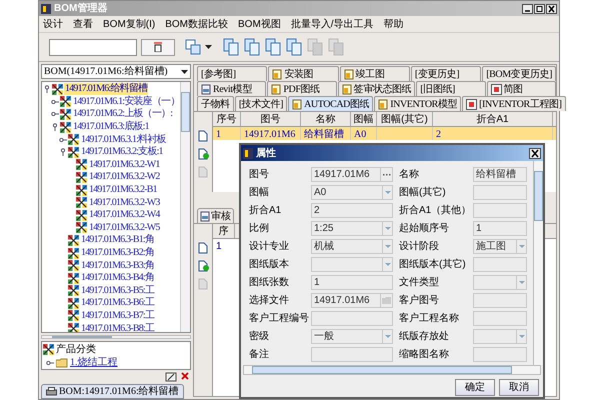  What do you see at coordinates (215, 103) in the screenshot?
I see `tab: 子物料` at bounding box center [215, 103].